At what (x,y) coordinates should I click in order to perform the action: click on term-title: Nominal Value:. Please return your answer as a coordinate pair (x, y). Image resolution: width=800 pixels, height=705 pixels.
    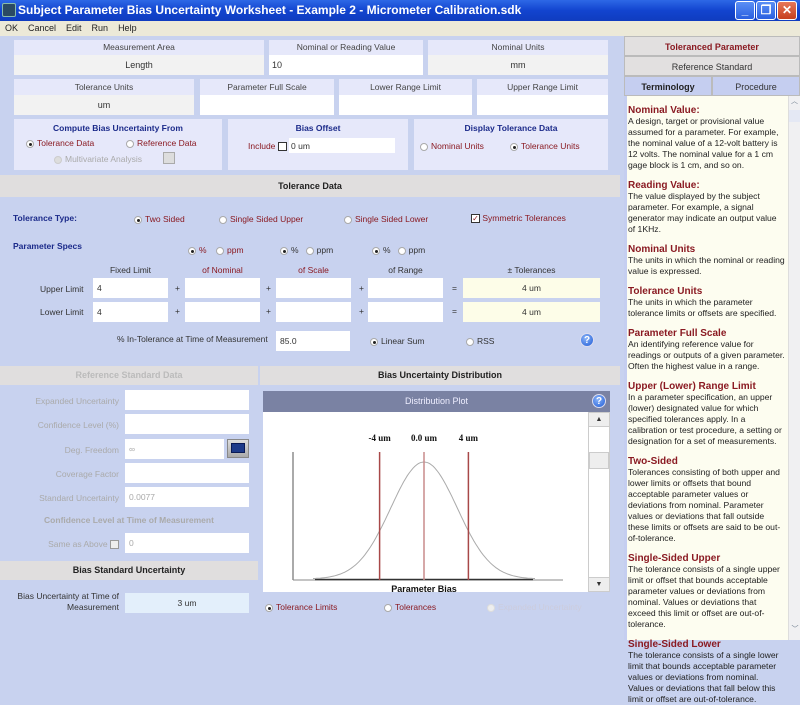
    Looking at the image, I should click on (664, 110).